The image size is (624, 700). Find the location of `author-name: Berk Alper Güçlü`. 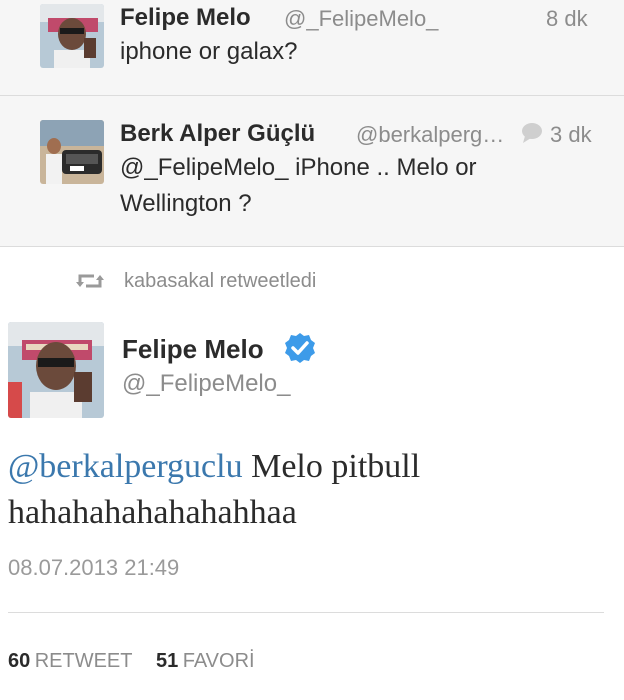

author-name: Berk Alper Güçlü is located at coordinates (218, 133).